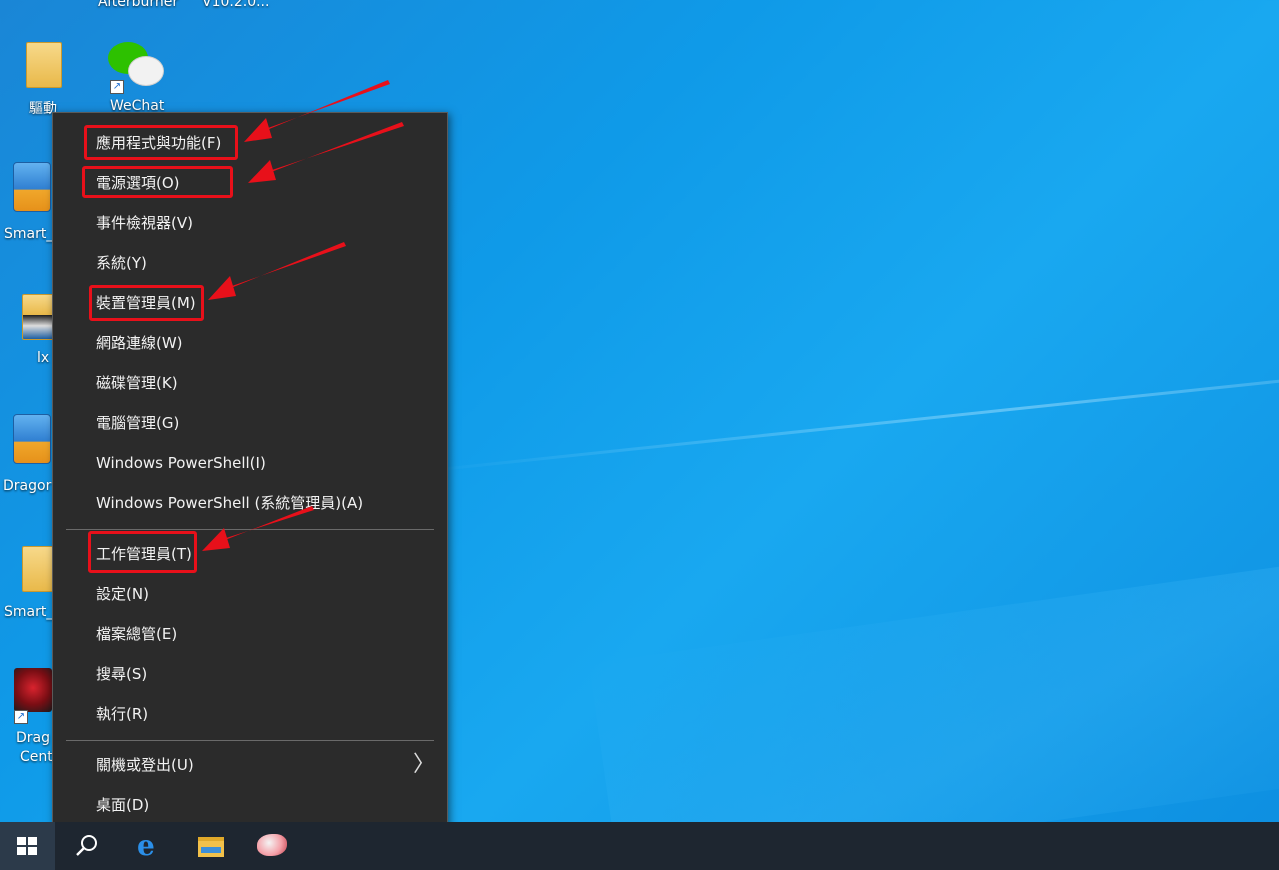 The image size is (1279, 870). I want to click on menu-item-system: 系統(Y), so click(250, 263).